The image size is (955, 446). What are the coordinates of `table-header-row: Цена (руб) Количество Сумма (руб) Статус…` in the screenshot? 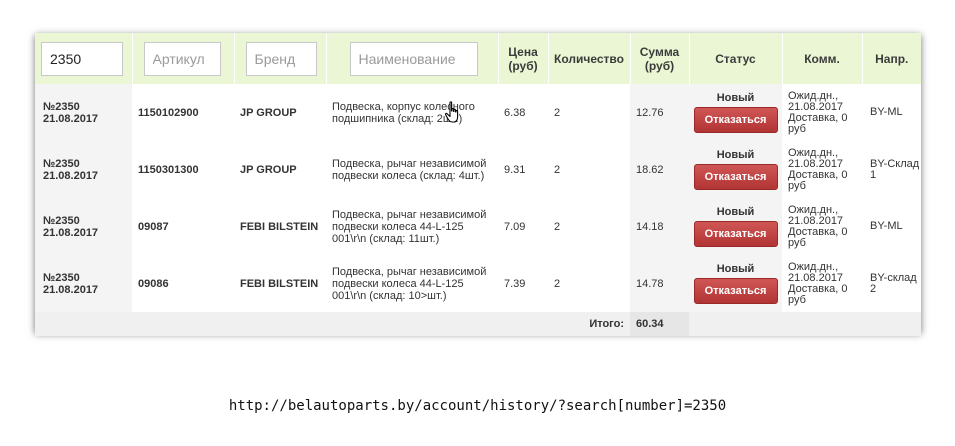 It's located at (478, 58).